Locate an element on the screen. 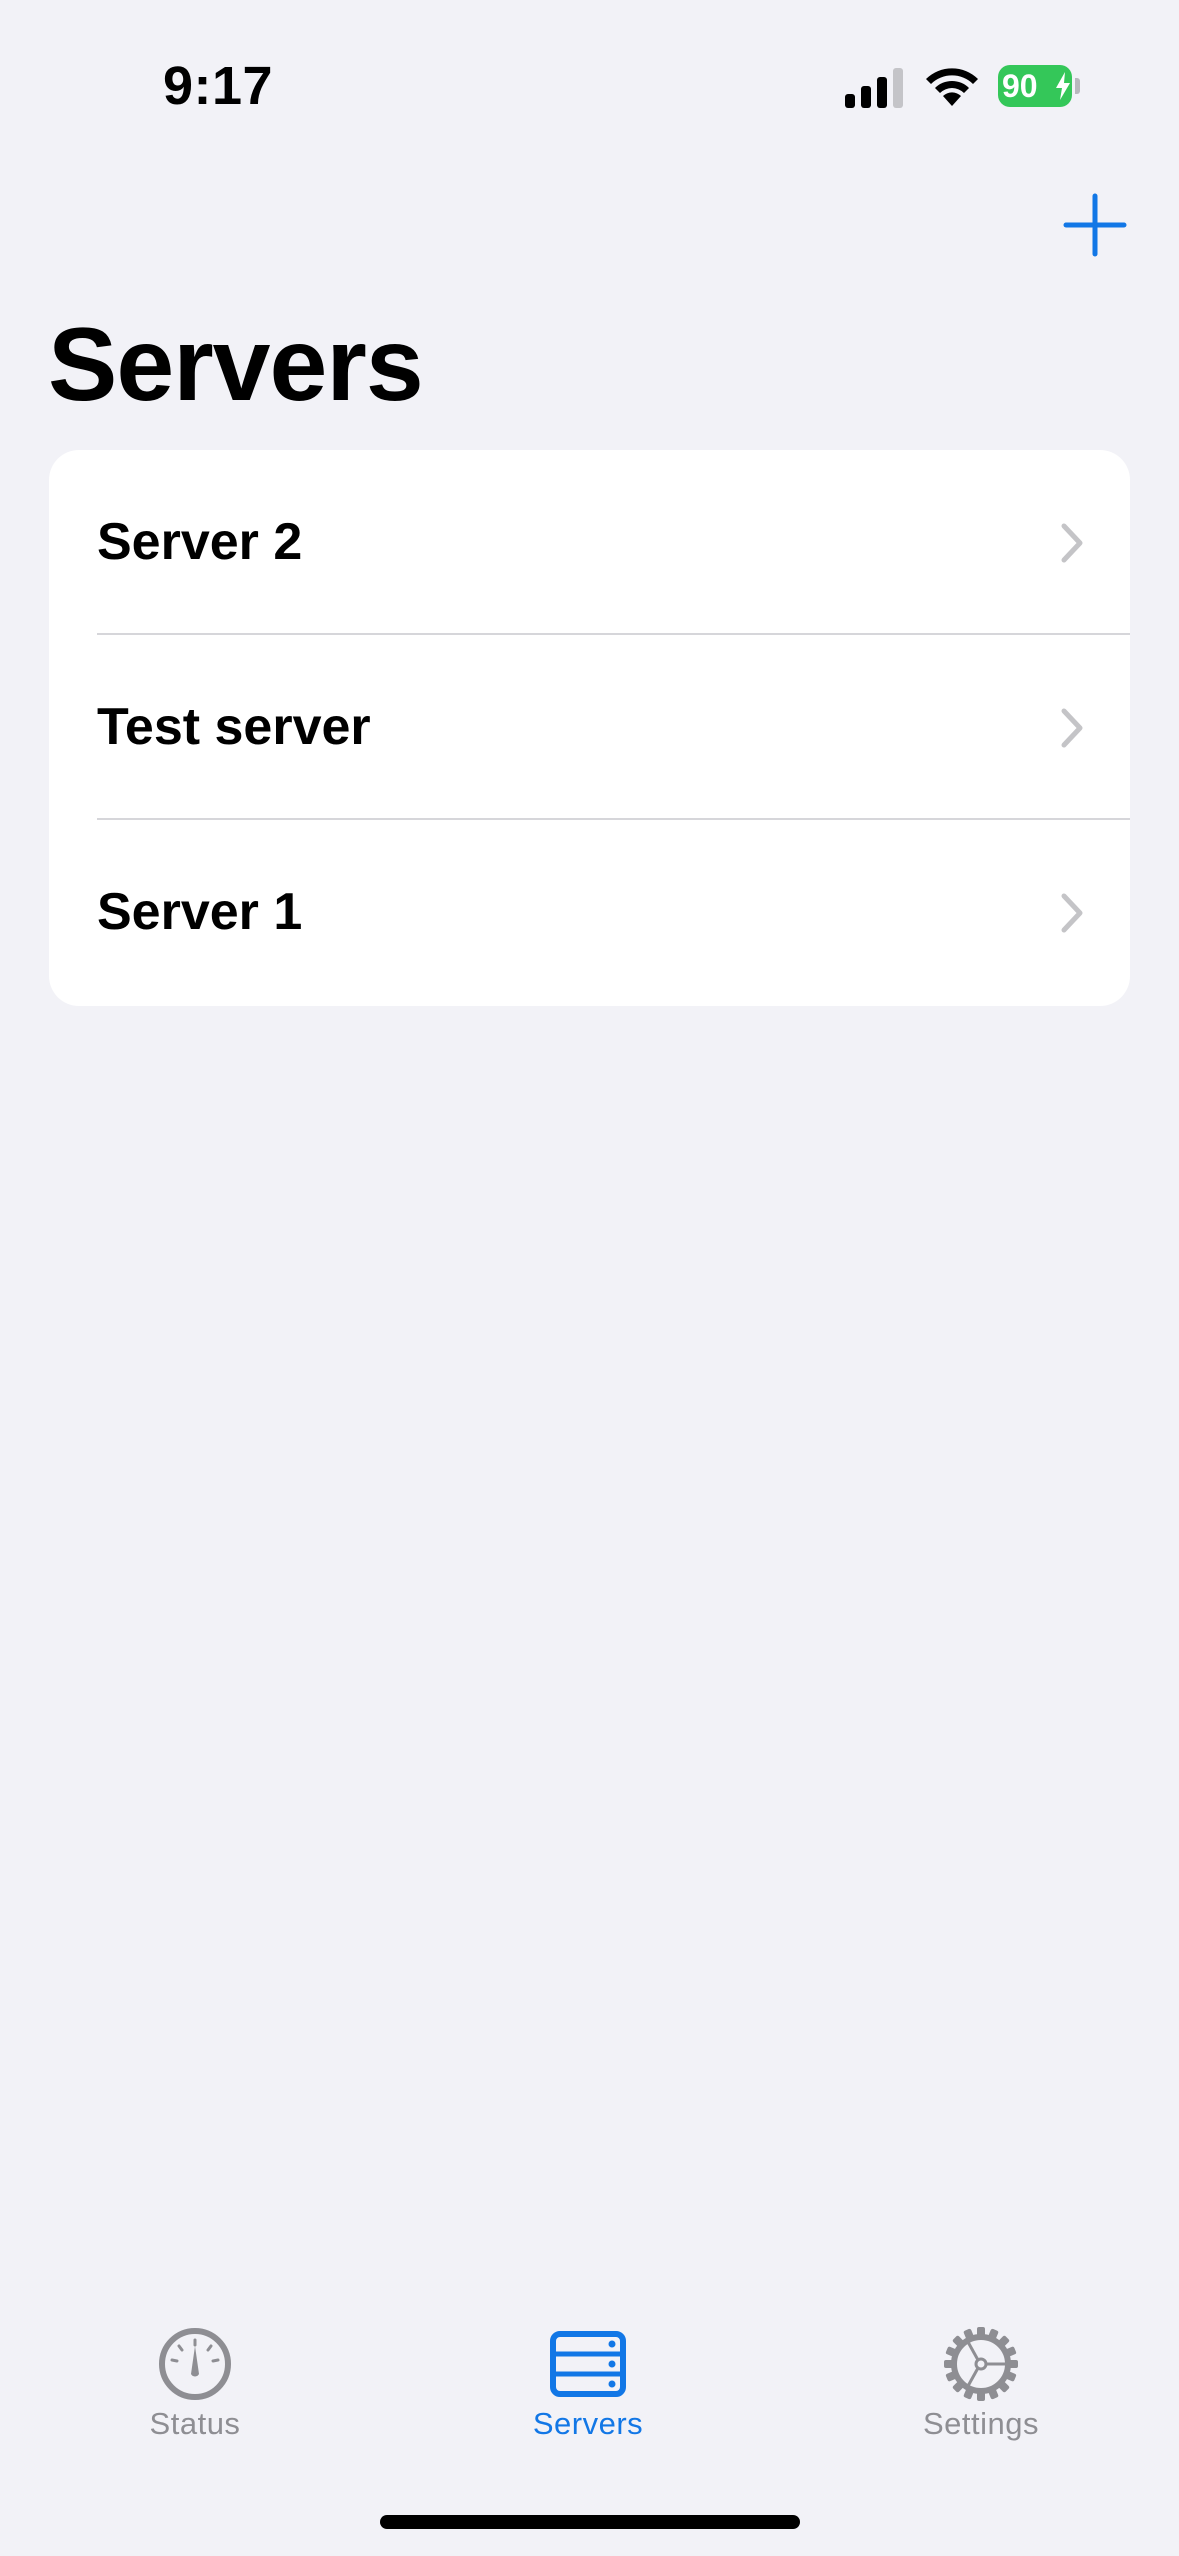 This screenshot has height=2556, width=1179. status-time: 9:17 is located at coordinates (218, 86).